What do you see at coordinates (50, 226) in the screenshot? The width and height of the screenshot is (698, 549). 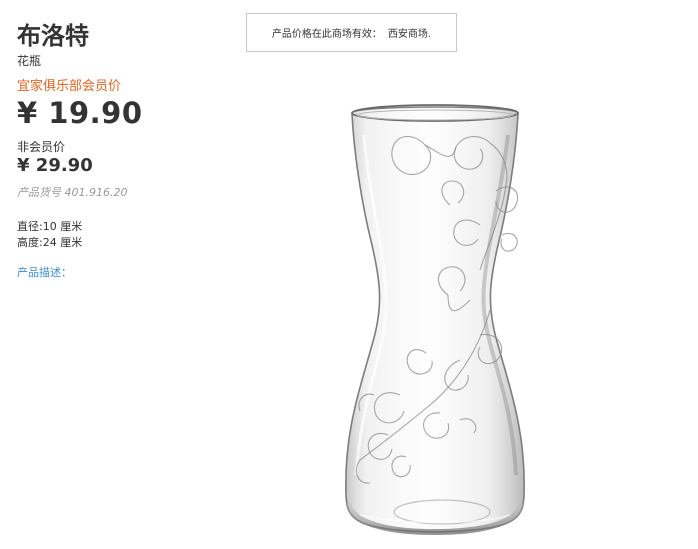 I see `dimension-diameter: 直径:10 厘米` at bounding box center [50, 226].